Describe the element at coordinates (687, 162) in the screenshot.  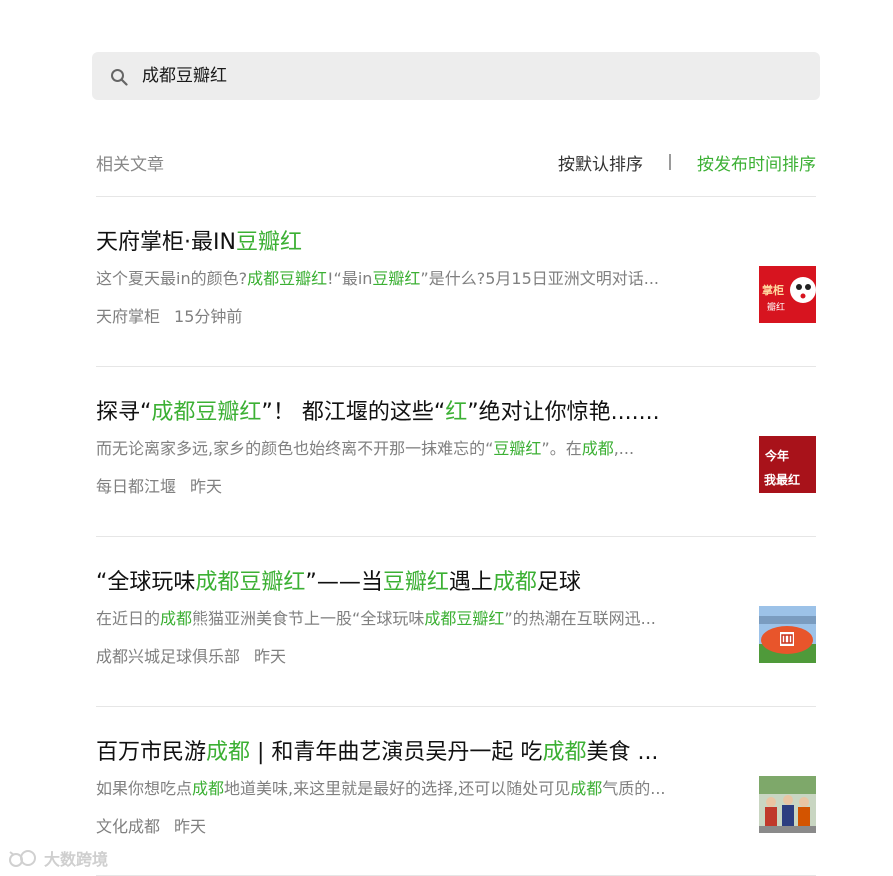
I see `sort-options: 按默认排序 按发布时间排序` at that location.